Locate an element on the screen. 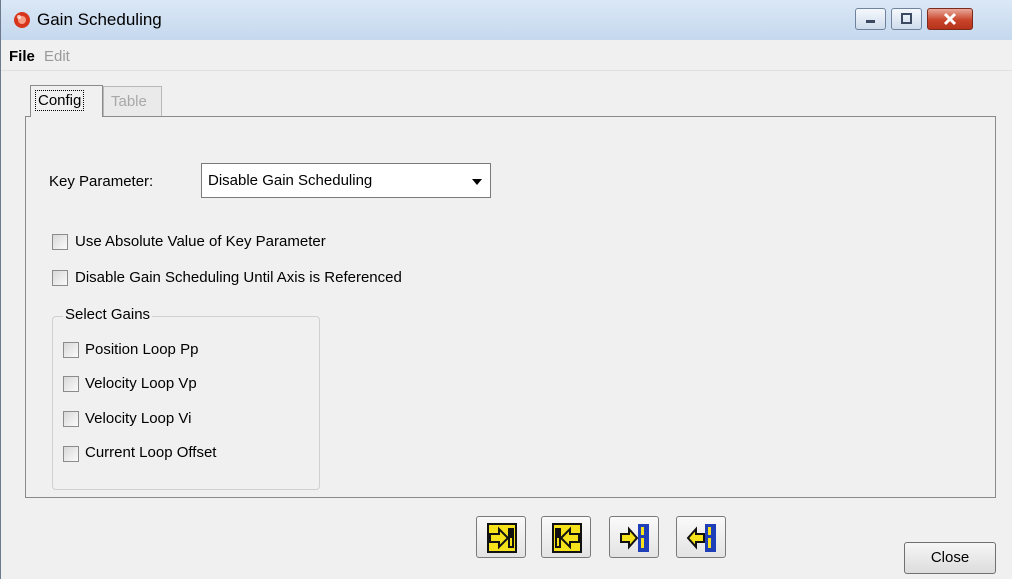 This screenshot has width=1012, height=579. import-right-bar-icon is located at coordinates (634, 538).